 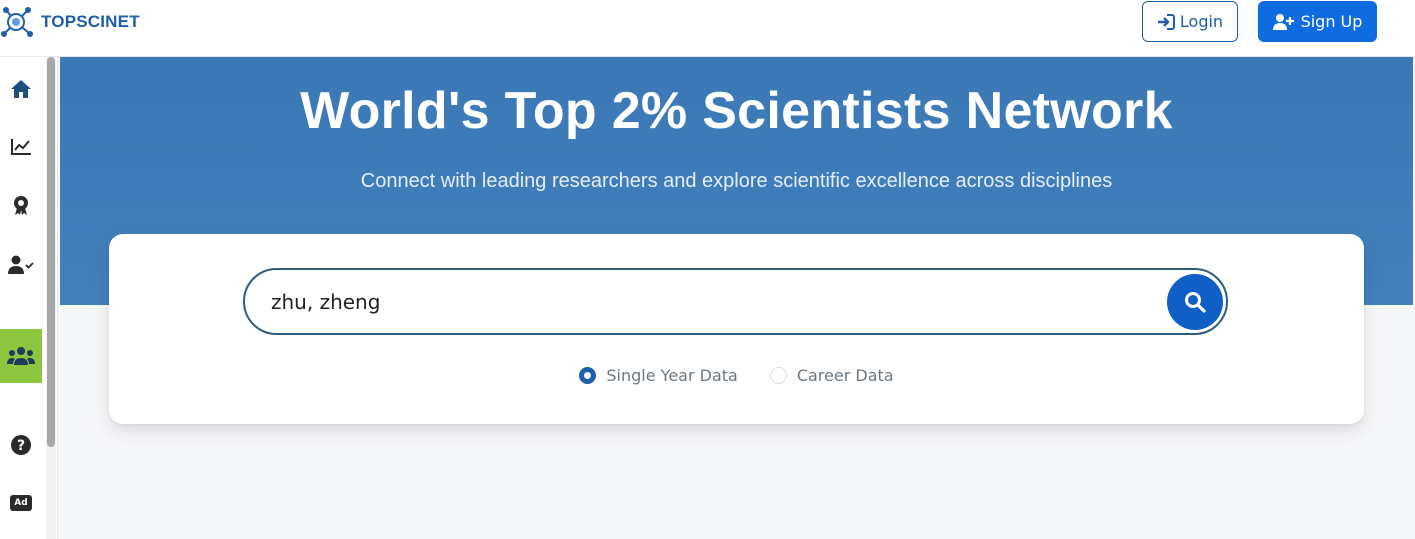 I want to click on sidebar-item-awards, so click(x=21, y=205).